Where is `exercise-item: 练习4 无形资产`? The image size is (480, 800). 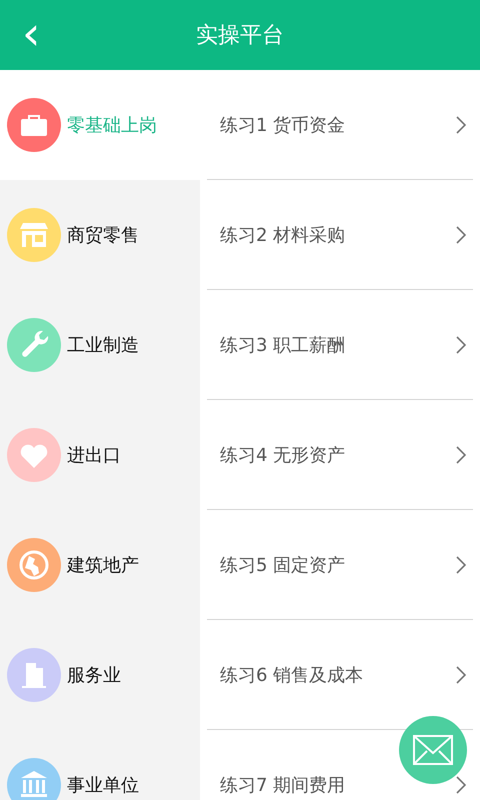 exercise-item: 练习4 无形资产 is located at coordinates (340, 455).